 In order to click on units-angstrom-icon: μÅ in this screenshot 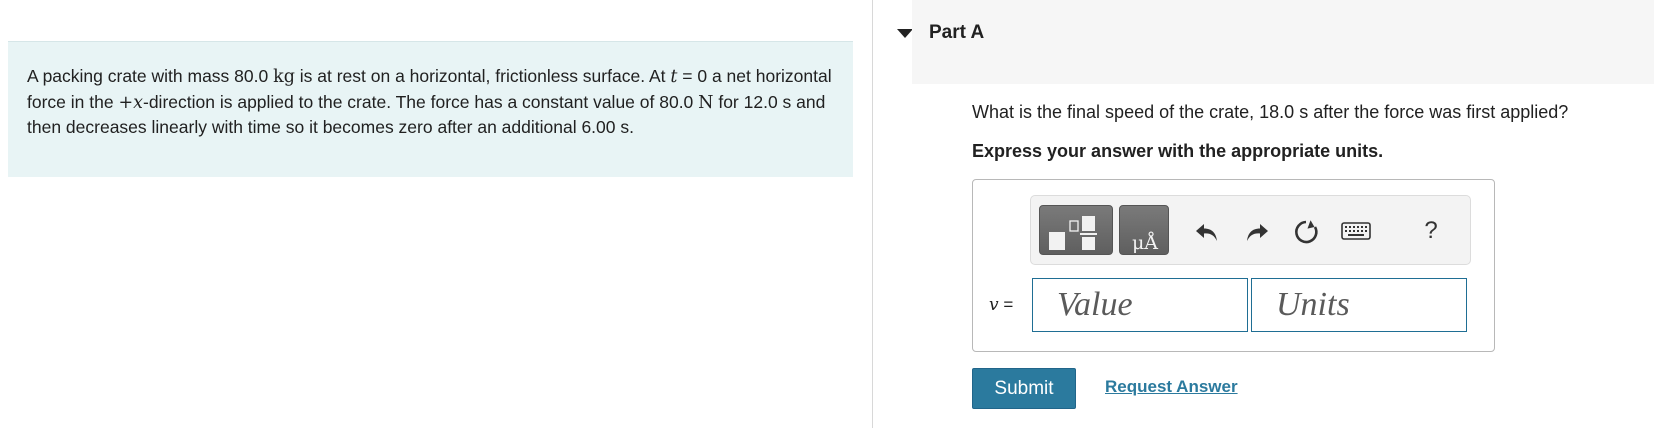, I will do `click(1145, 243)`.